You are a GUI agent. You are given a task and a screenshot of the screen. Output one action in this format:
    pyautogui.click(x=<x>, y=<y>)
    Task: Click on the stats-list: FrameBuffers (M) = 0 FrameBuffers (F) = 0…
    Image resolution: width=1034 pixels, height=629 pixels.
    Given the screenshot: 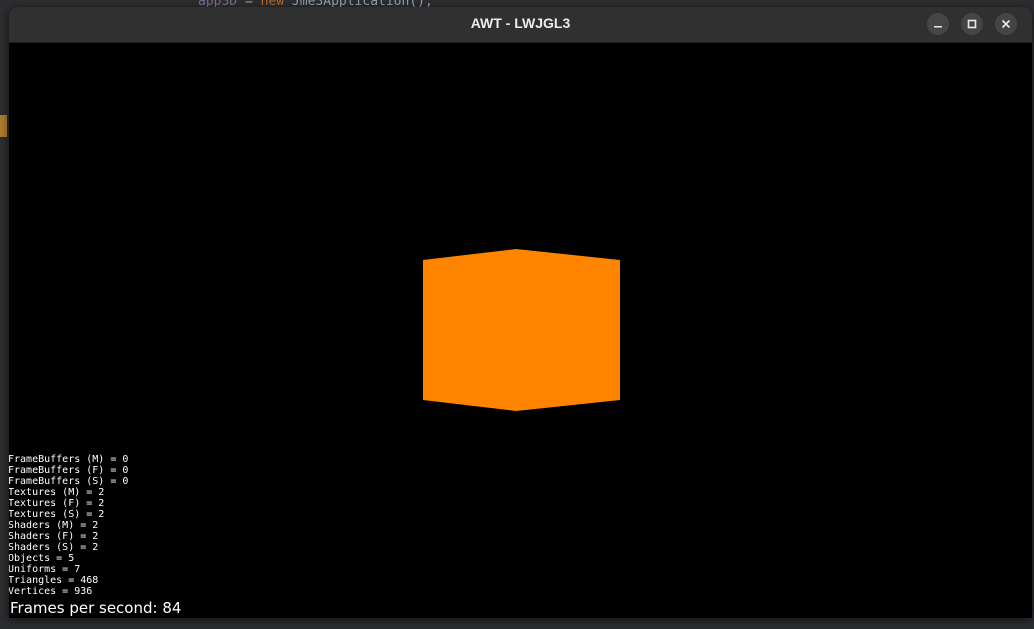 What is the action you would take?
    pyautogui.click(x=68, y=525)
    